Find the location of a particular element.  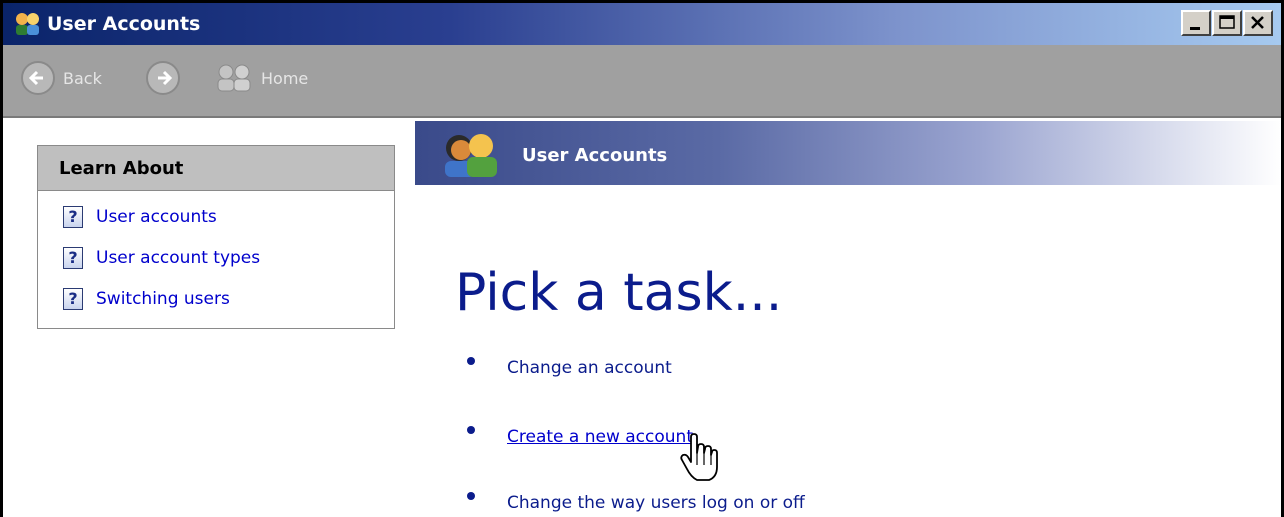

task-link: Change an account is located at coordinates (589, 368).